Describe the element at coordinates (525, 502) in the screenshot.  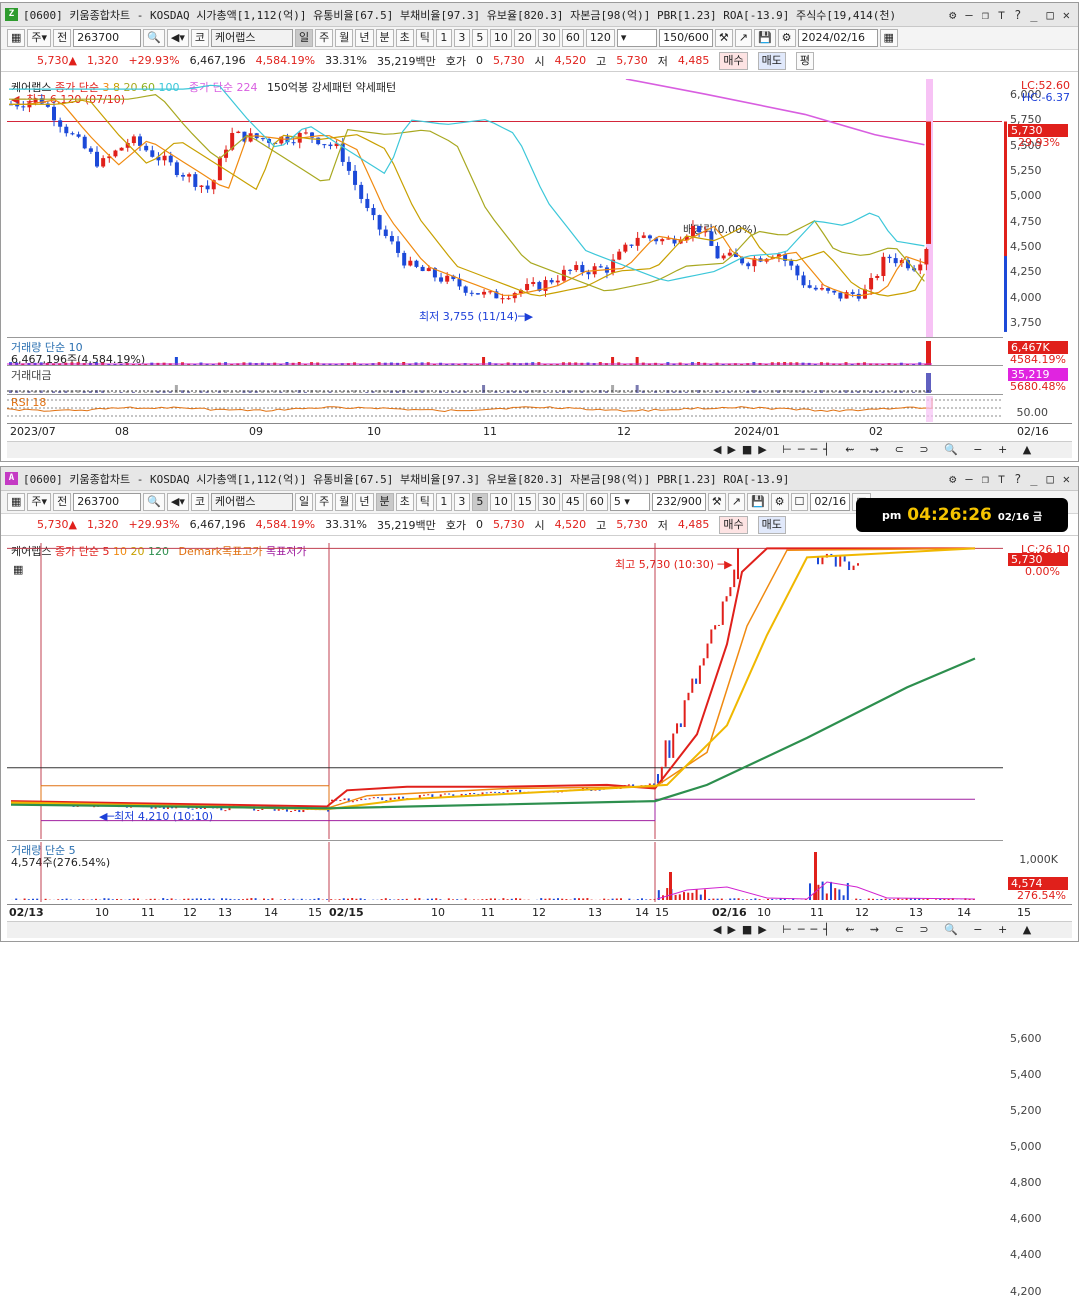
I see `min-15: 15` at that location.